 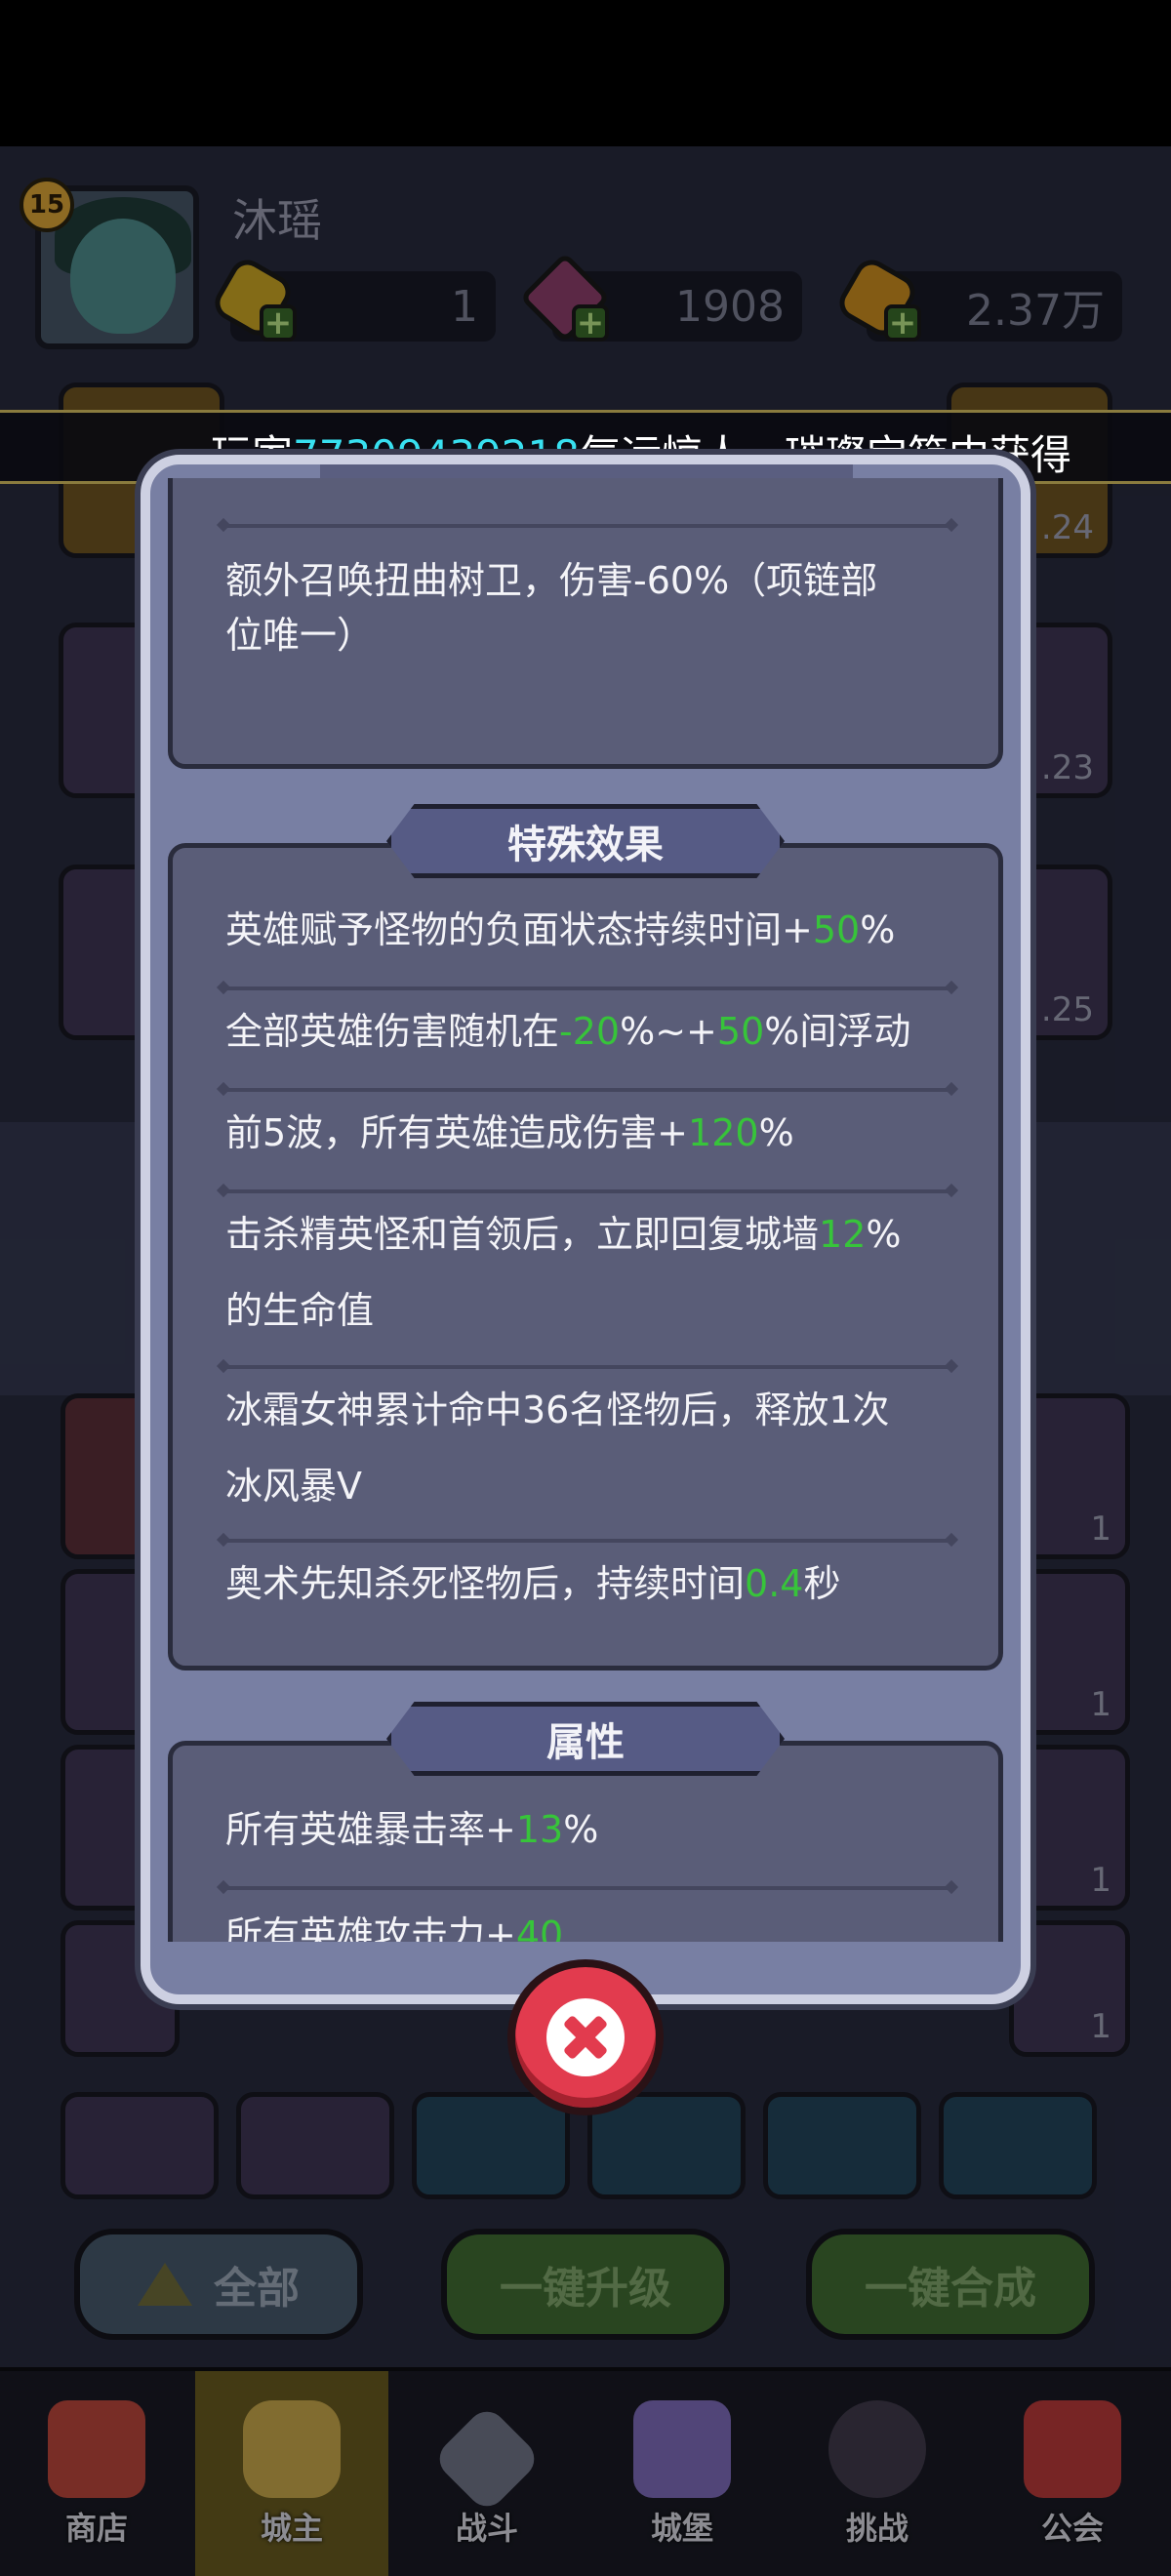 What do you see at coordinates (551, 580) in the screenshot?
I see `effect-line: 额外召唤扭曲树卫，伤害-60%（项链部` at bounding box center [551, 580].